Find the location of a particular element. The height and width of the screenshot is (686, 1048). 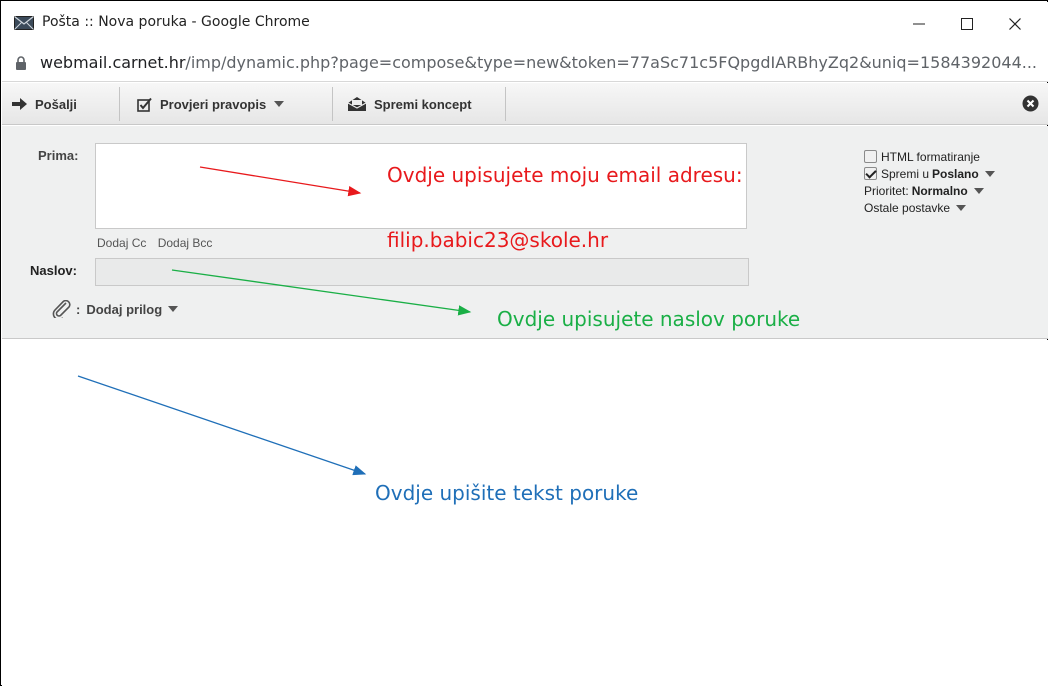

body-annotation: Ovdje upišite tekst poruke is located at coordinates (507, 493).